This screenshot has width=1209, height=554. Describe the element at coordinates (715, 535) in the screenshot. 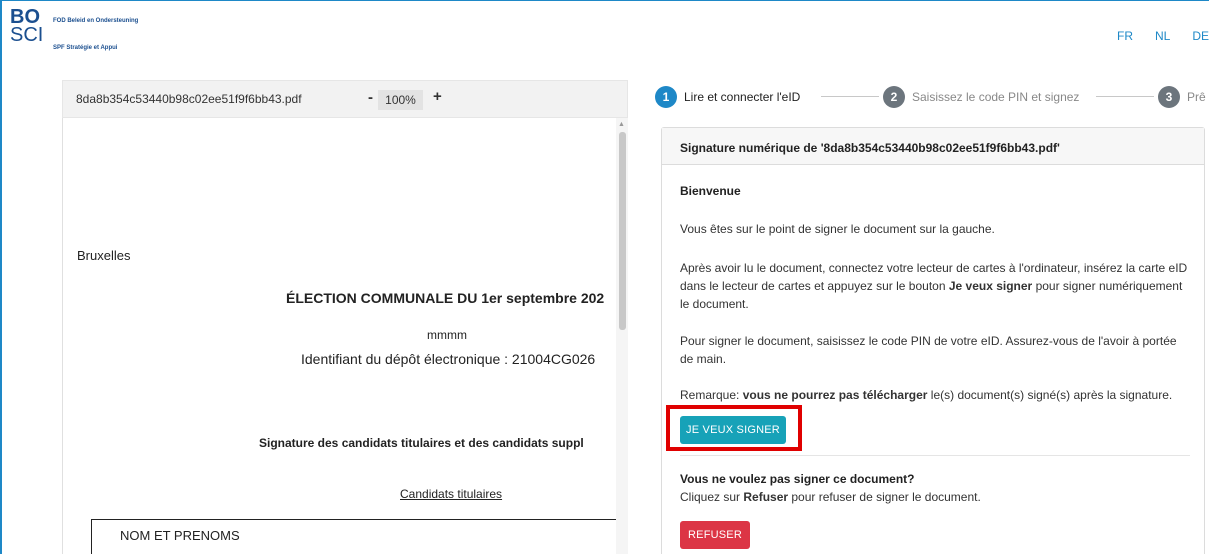

I see `refuse-button: REFUSER` at that location.